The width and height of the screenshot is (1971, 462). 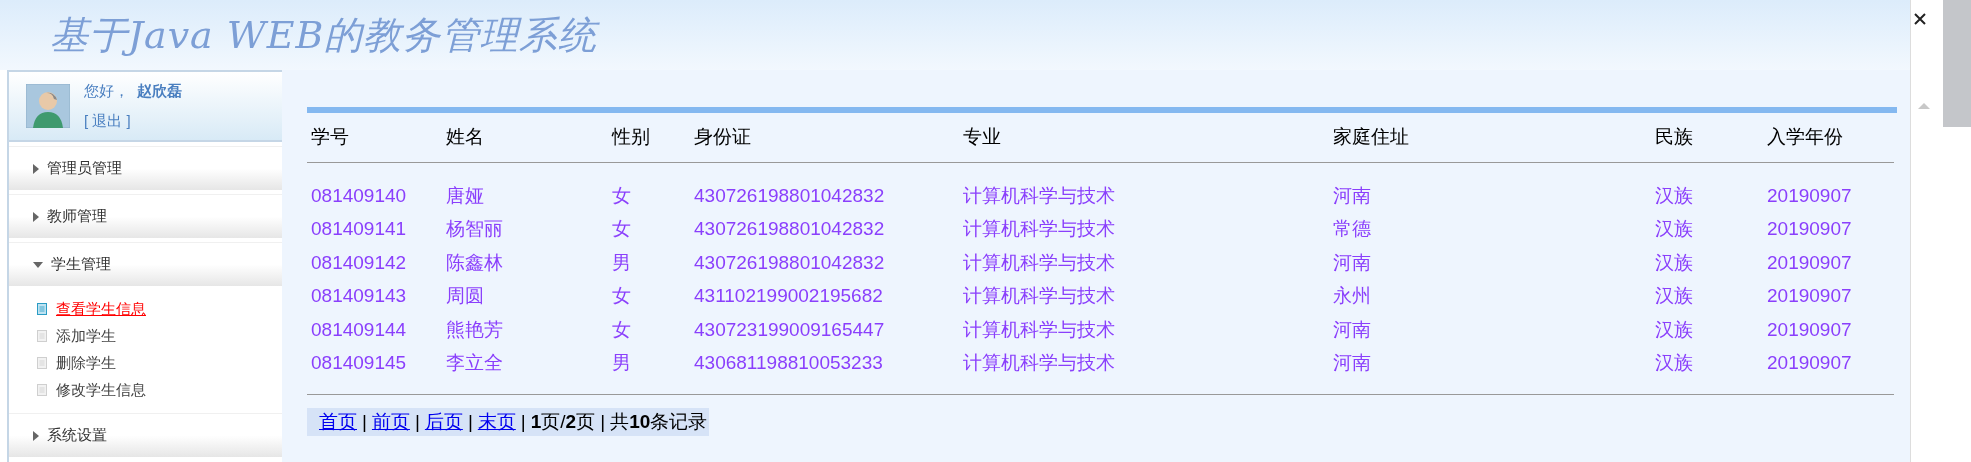 I want to click on pager-link: 末页, so click(x=496, y=422).